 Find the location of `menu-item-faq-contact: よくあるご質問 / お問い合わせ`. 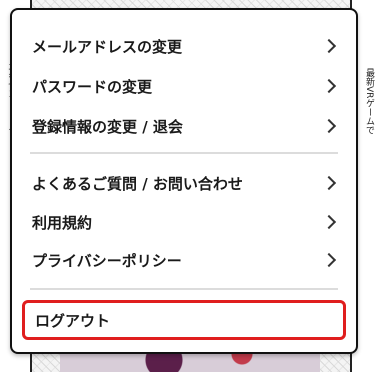

menu-item-faq-contact: よくあるご質問 / お問い合わせ is located at coordinates (185, 183).